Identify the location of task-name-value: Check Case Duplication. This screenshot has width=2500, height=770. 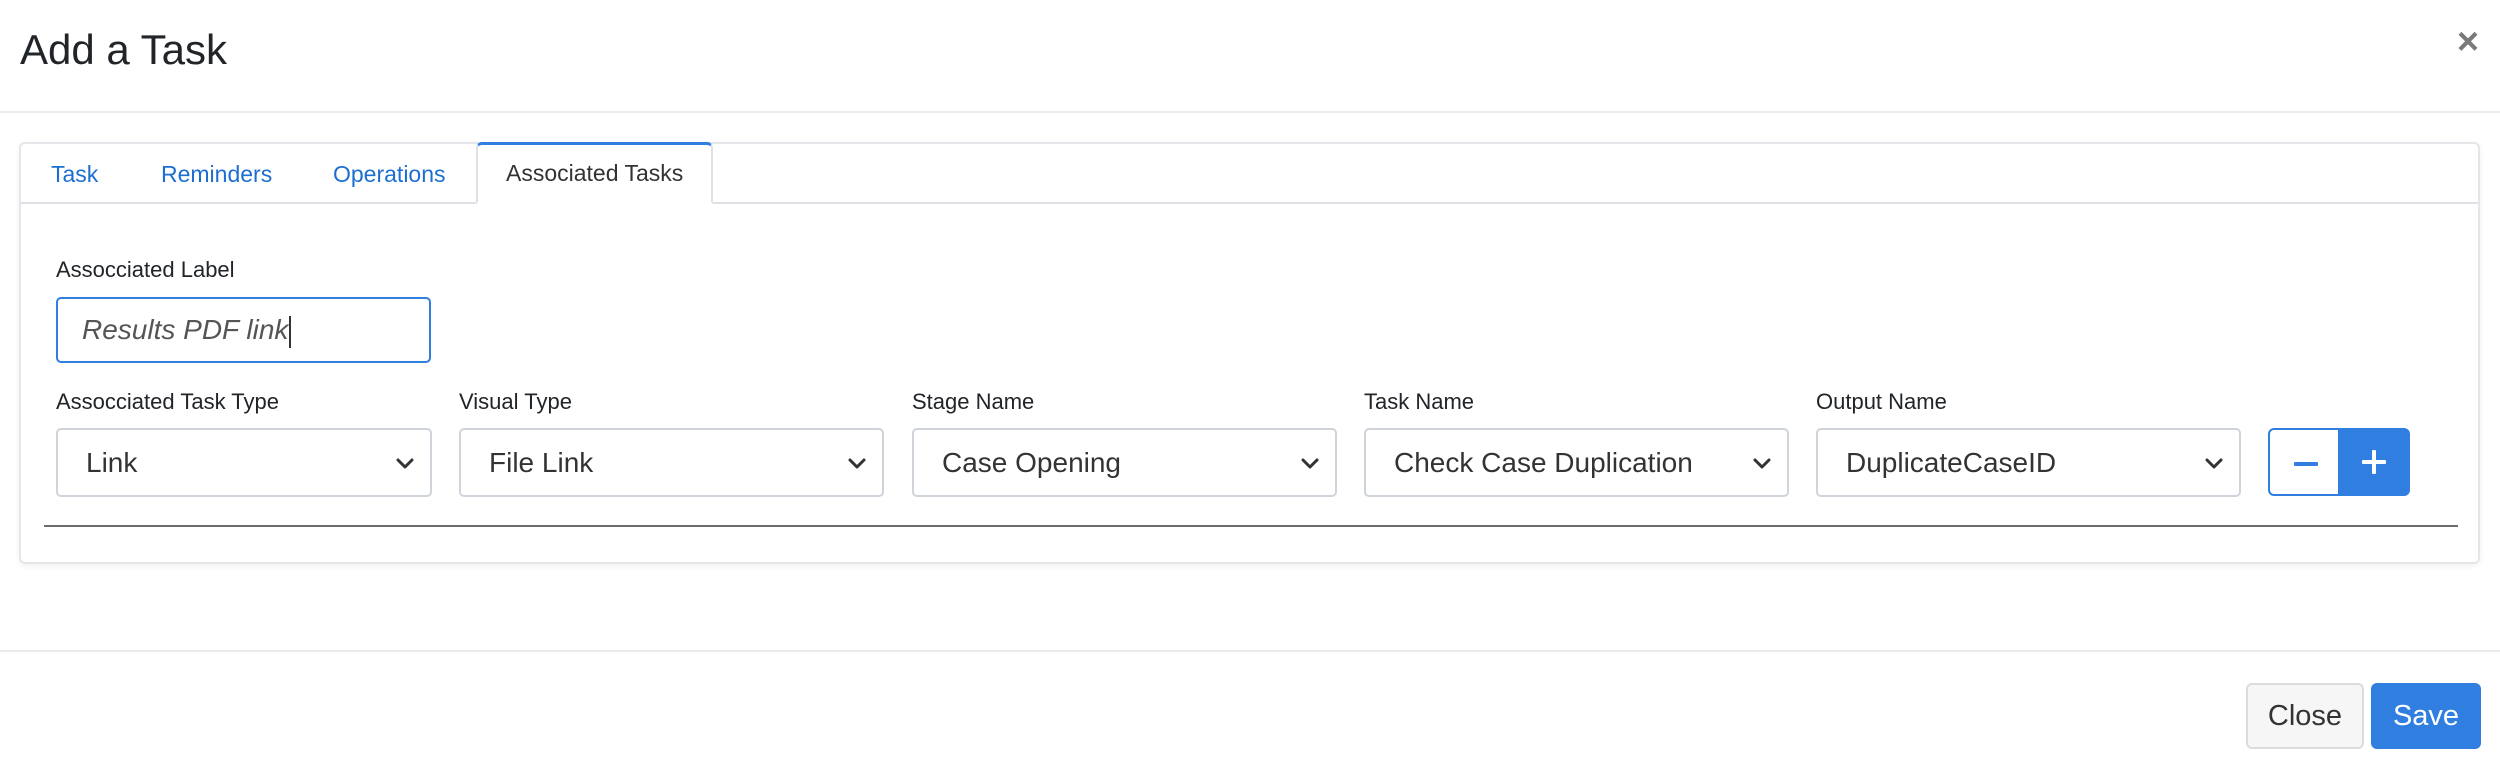
(1543, 462).